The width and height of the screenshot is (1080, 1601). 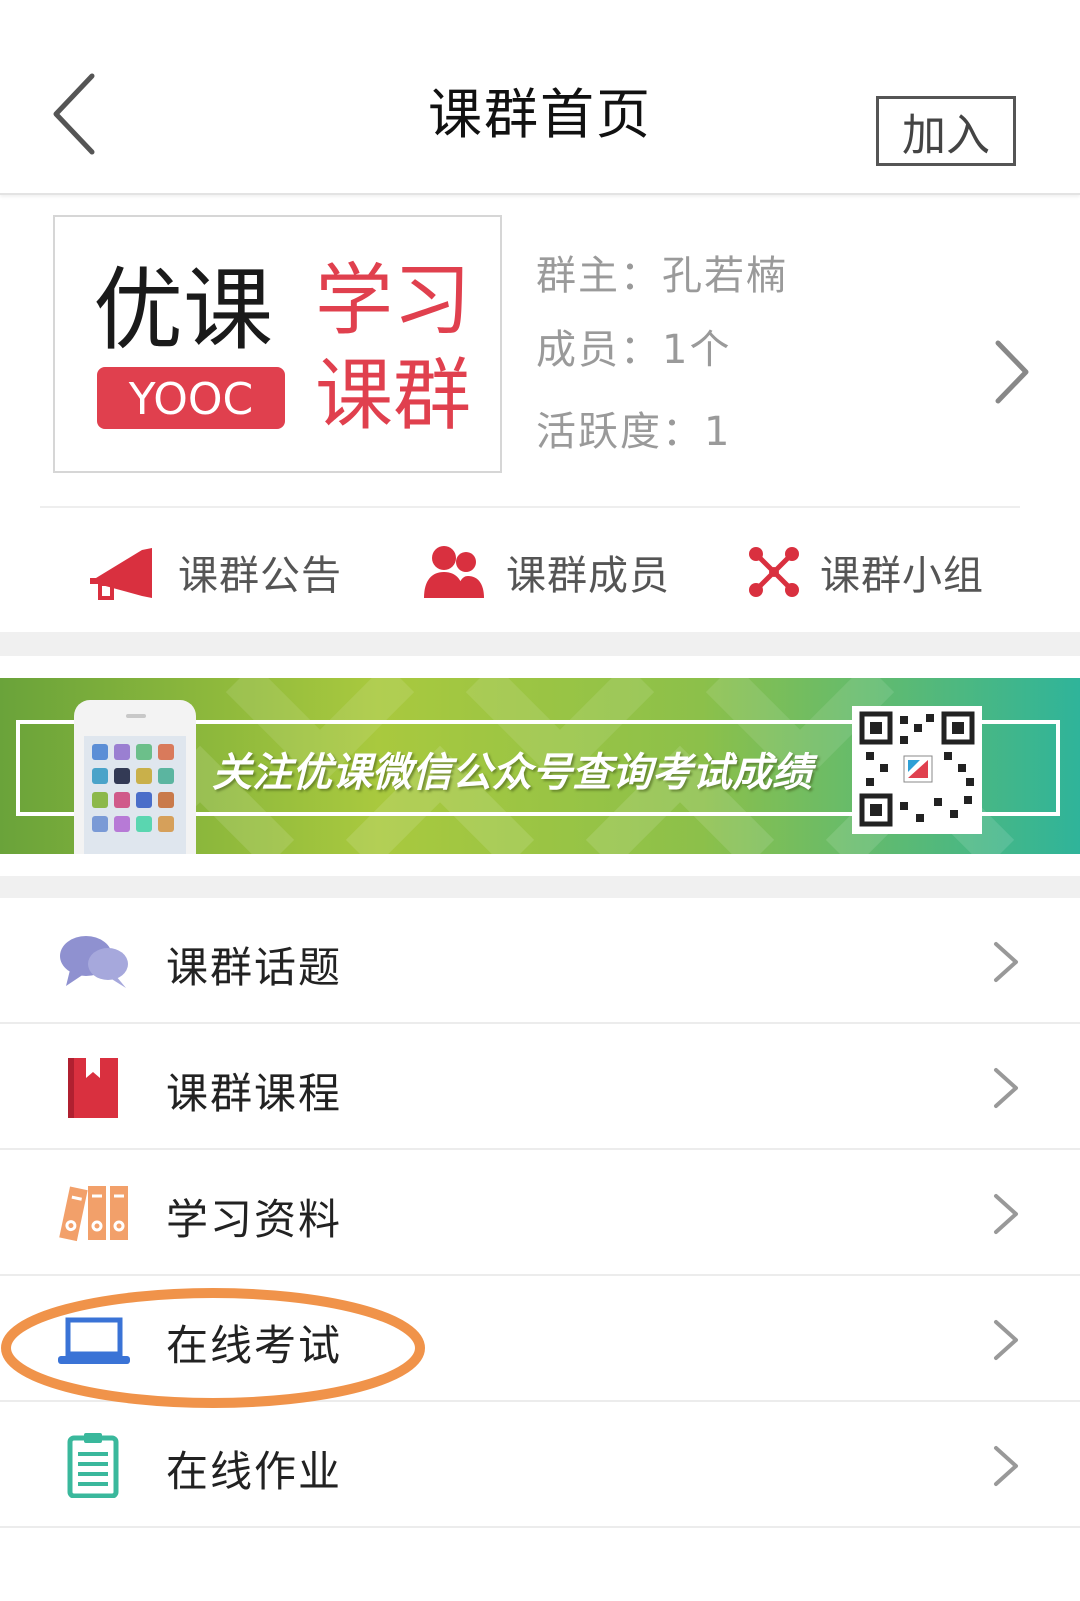 I want to click on banner-text: 关注优课微信公众号查询考试成绩, so click(x=512, y=773).